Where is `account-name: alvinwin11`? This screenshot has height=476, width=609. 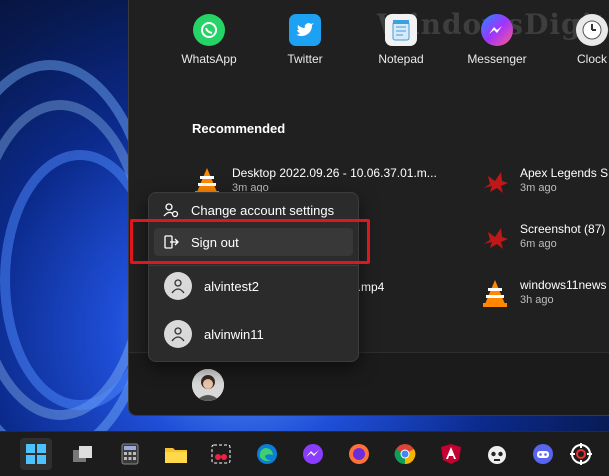 account-name: alvinwin11 is located at coordinates (234, 334).